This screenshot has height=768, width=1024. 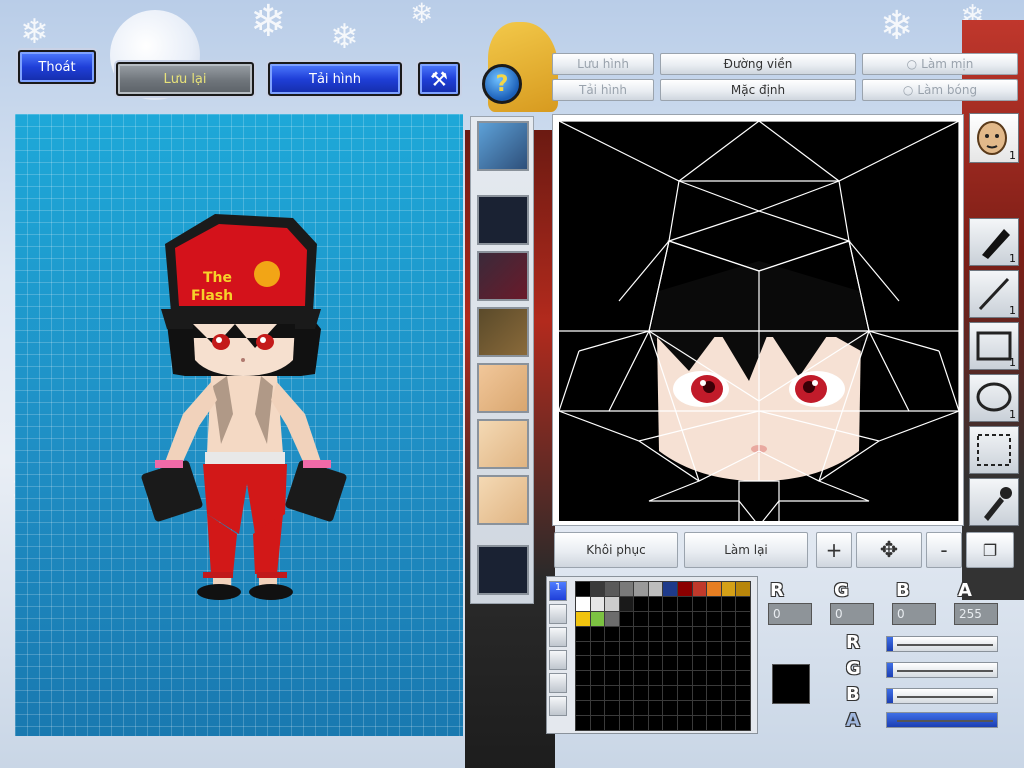 What do you see at coordinates (990, 550) in the screenshot?
I see `layer-button: ❐` at bounding box center [990, 550].